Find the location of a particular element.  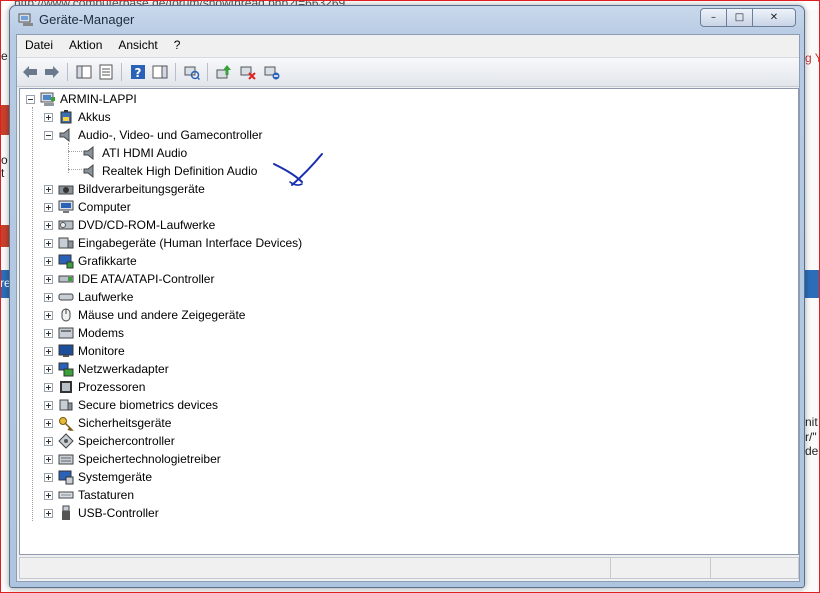

tree-category: Audio-, Video- und Gamecontroller is located at coordinates (153, 135).